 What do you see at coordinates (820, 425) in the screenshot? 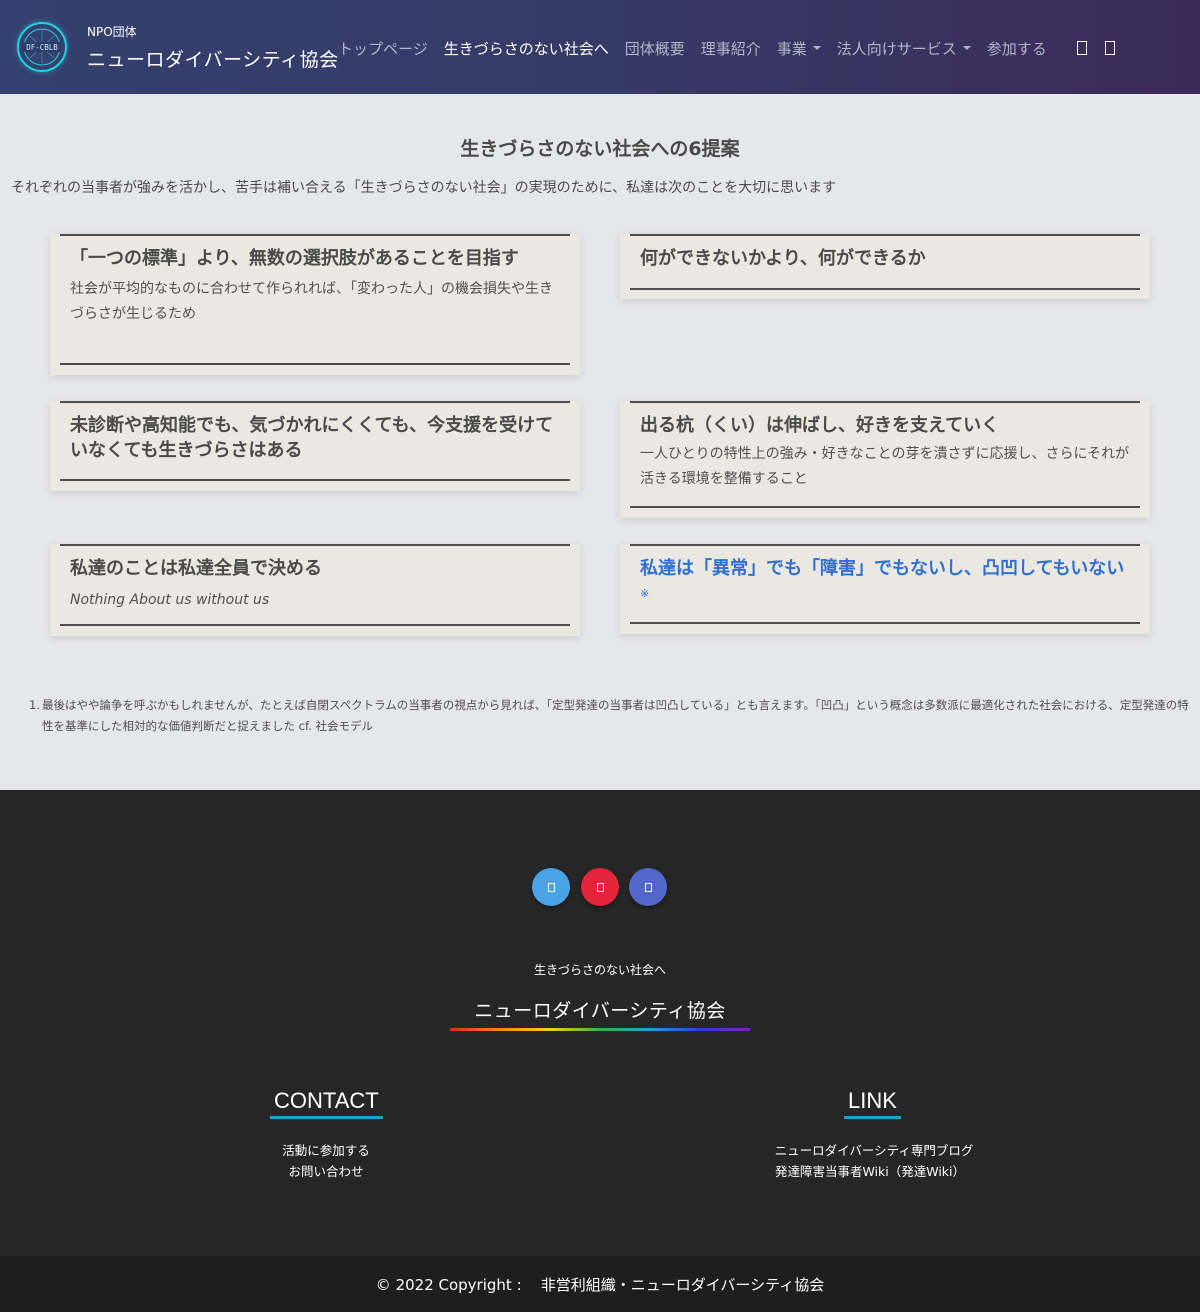
I see `proposal-heading: 出る杭（くい）は伸ばし、好きを支えていく` at bounding box center [820, 425].